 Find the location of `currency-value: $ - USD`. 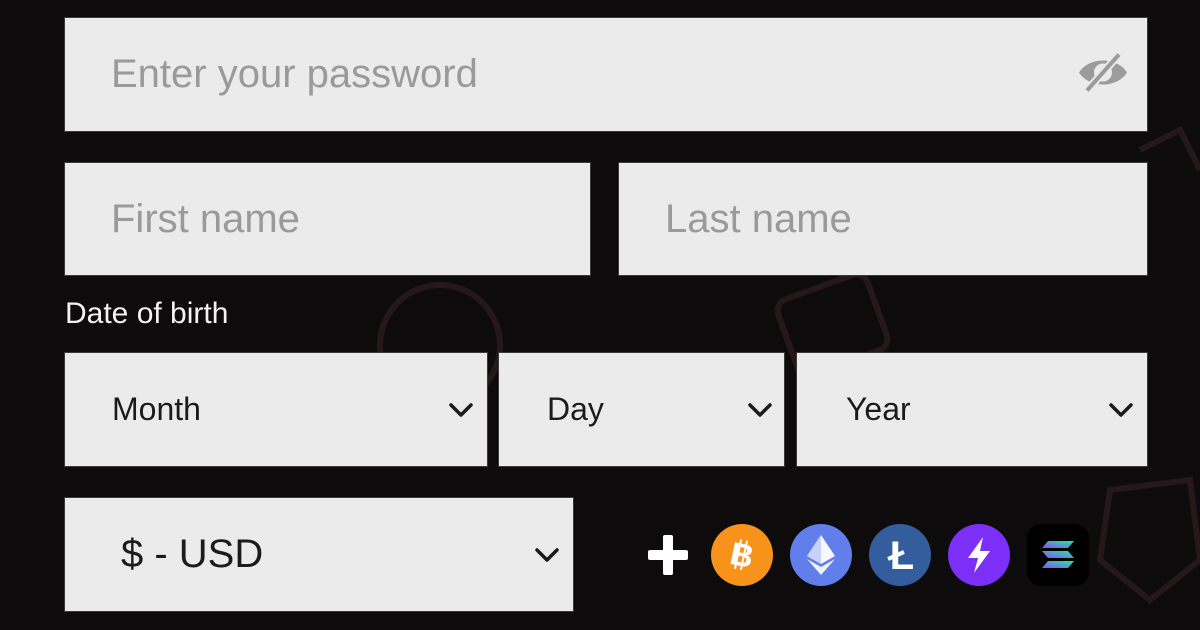

currency-value: $ - USD is located at coordinates (192, 554).